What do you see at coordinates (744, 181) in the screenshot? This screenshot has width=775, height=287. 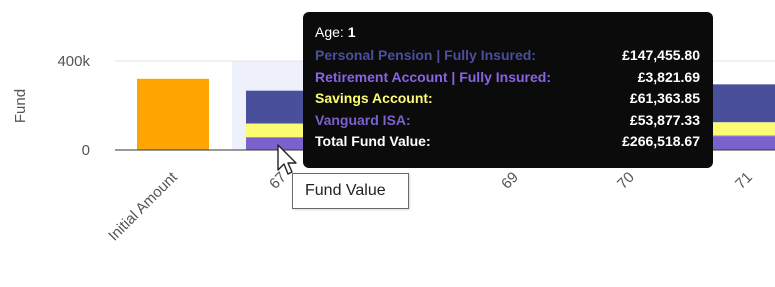 I see `x-category-label: 71` at bounding box center [744, 181].